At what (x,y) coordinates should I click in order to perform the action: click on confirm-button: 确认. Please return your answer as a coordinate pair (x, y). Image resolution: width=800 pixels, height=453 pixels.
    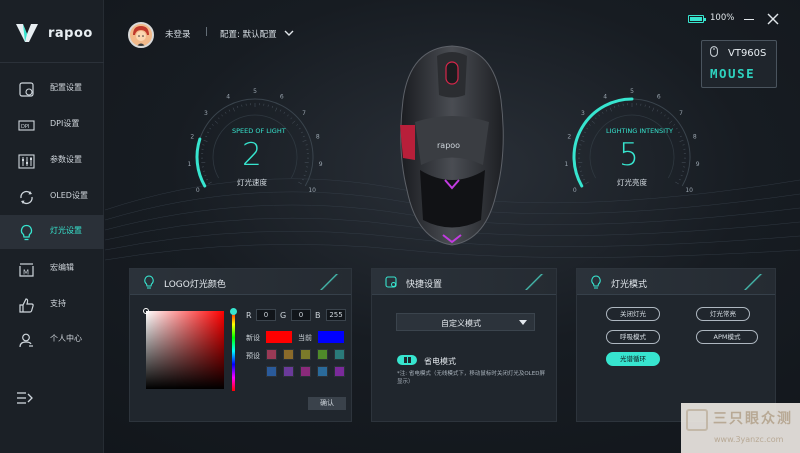
    Looking at the image, I should click on (327, 403).